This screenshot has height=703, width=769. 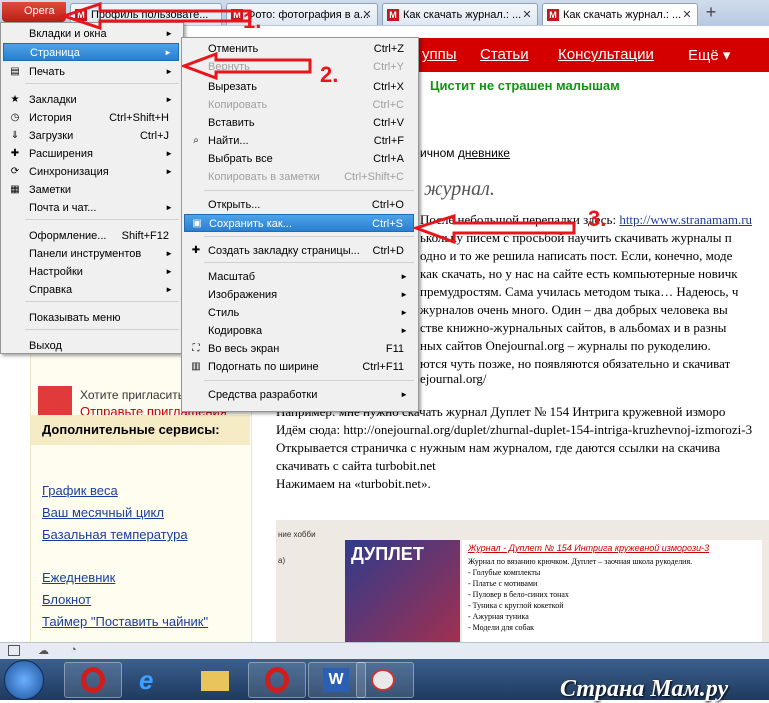 What do you see at coordinates (336, 680) in the screenshot?
I see `word-icon: W` at bounding box center [336, 680].